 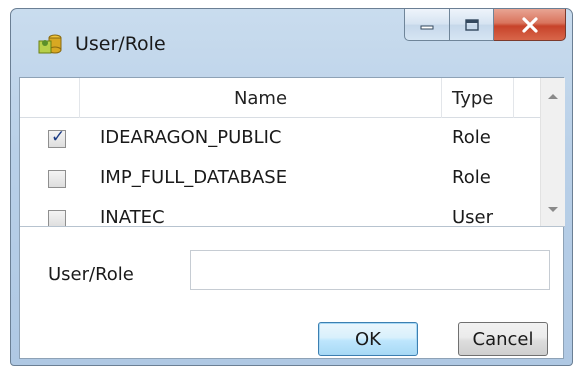 I want to click on close-icon, so click(x=529, y=24).